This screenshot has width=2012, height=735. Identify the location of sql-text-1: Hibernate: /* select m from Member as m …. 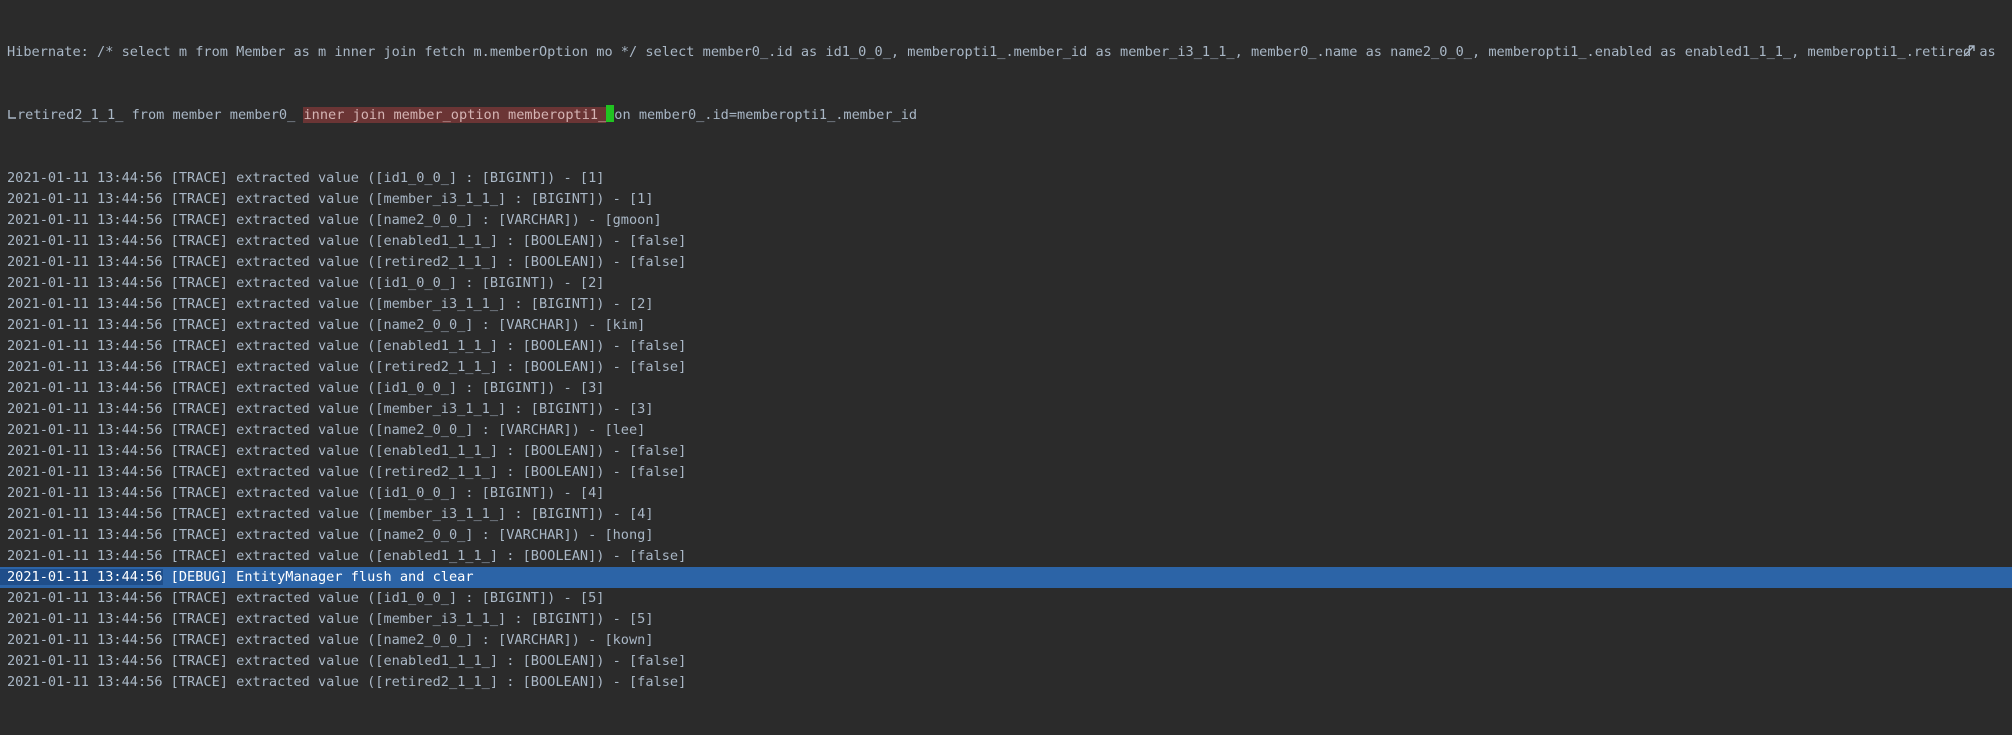
(1001, 52).